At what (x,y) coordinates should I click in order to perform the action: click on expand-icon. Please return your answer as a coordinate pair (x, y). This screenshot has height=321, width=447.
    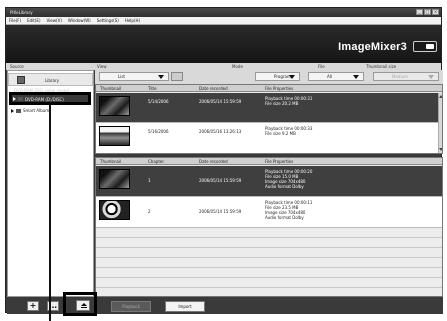
    Looking at the image, I should click on (12, 110).